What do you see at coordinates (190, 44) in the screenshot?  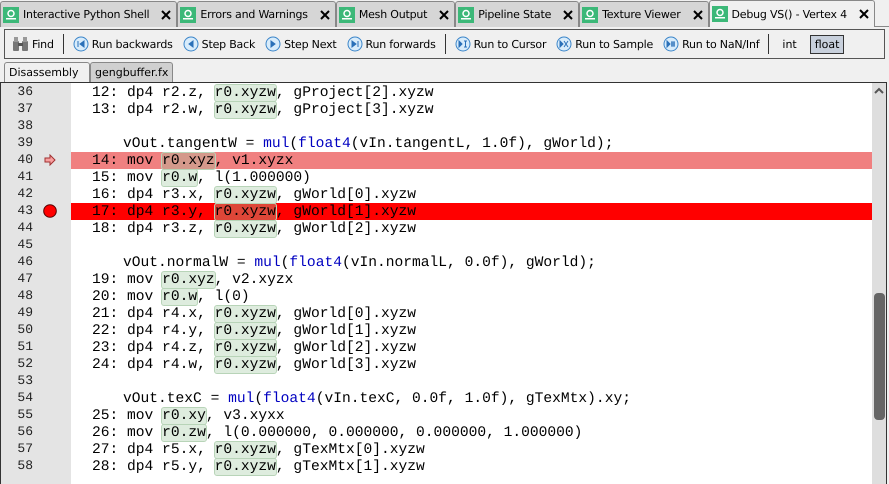 I see `step-back-icon` at bounding box center [190, 44].